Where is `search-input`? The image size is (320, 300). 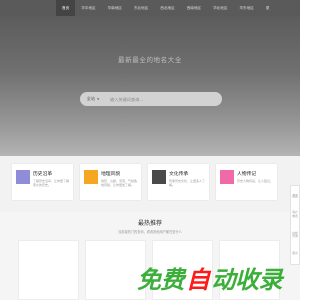
search-input is located at coordinates (164, 99).